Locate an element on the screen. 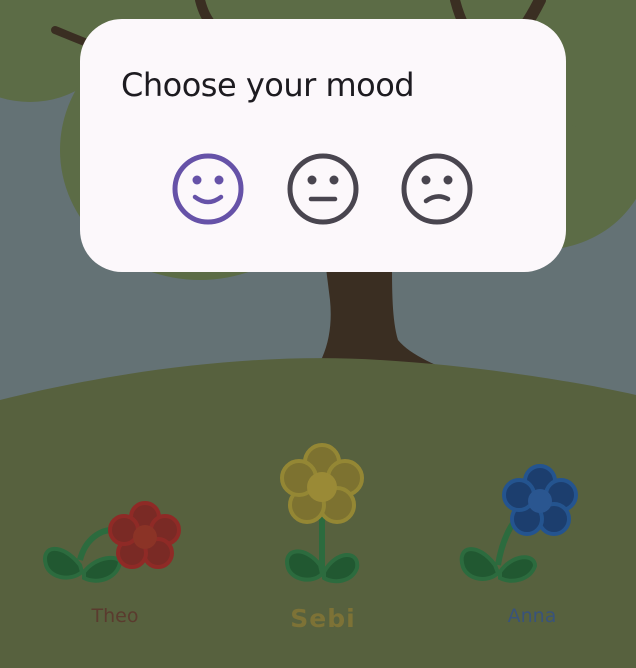 This screenshot has width=636, height=668. mood-neutral-button is located at coordinates (323, 189).